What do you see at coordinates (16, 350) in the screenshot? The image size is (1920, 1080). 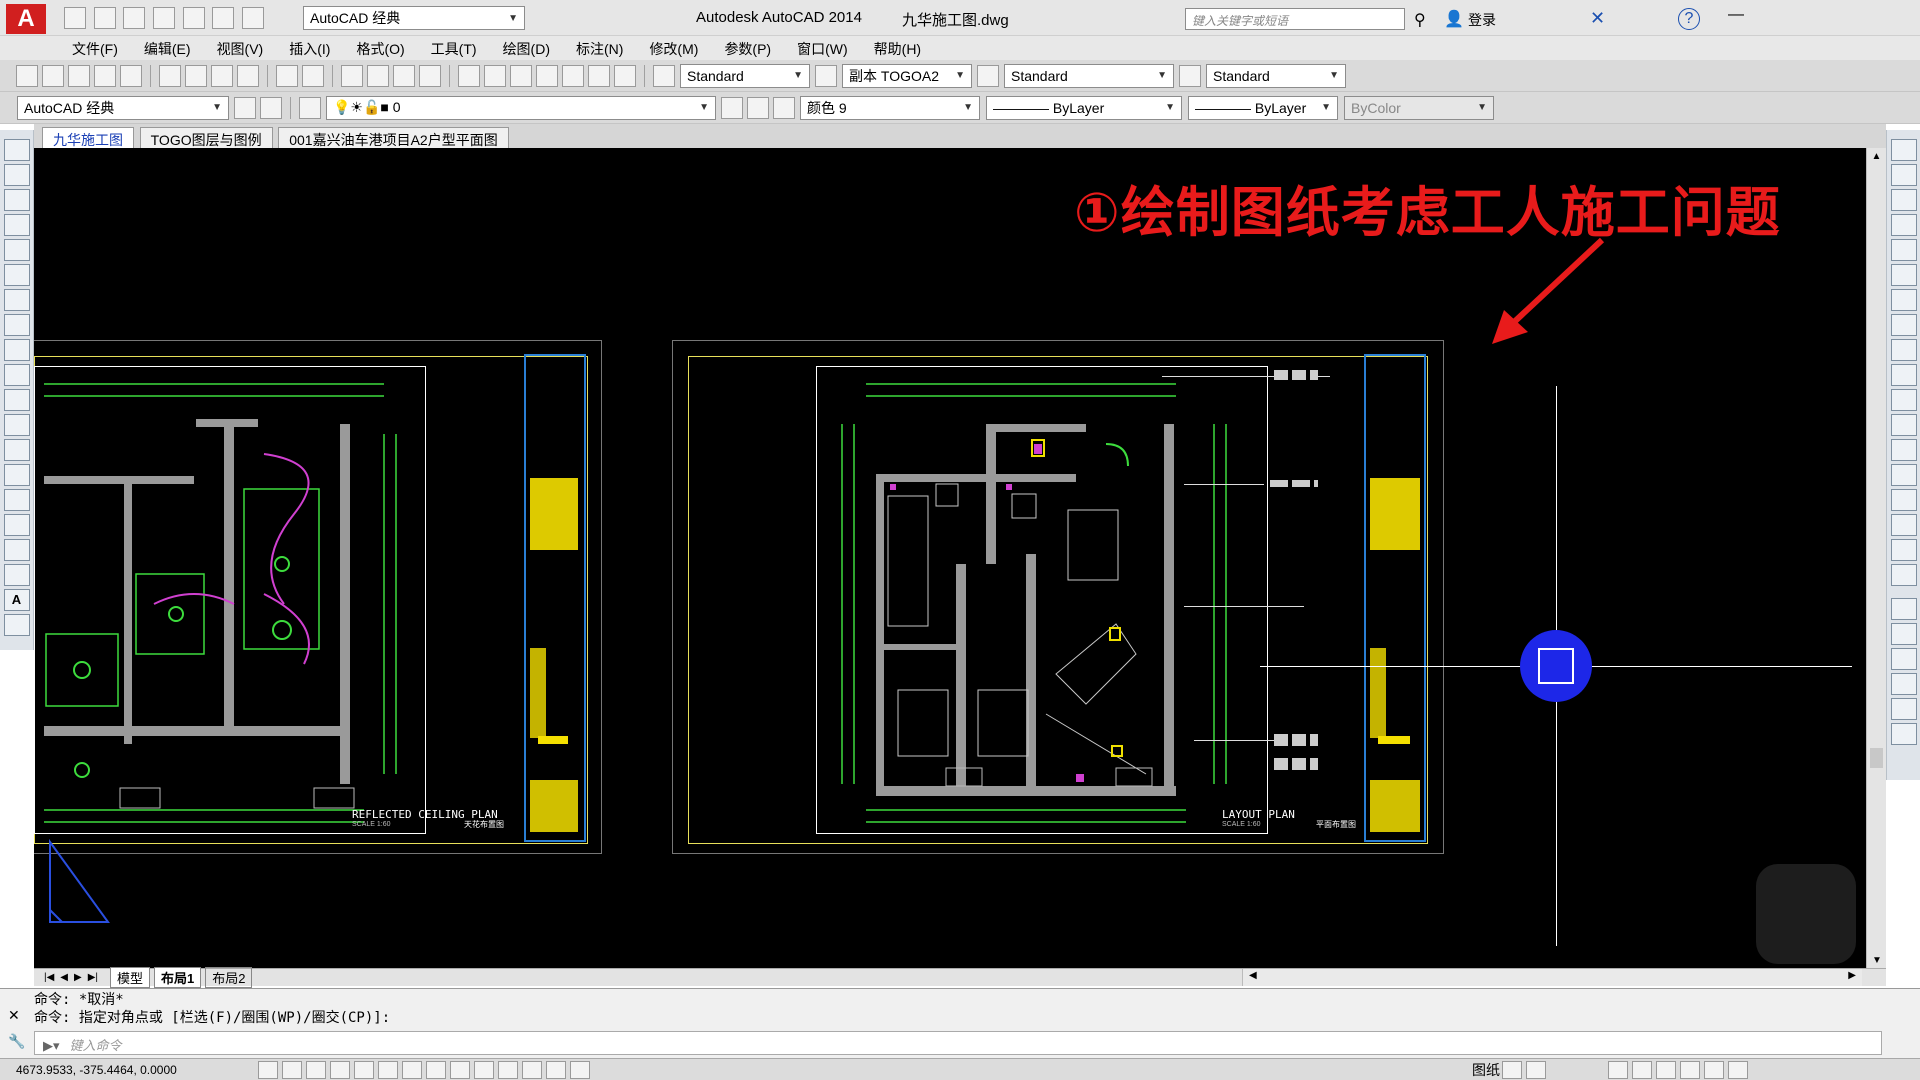 I see `spline-icon` at bounding box center [16, 350].